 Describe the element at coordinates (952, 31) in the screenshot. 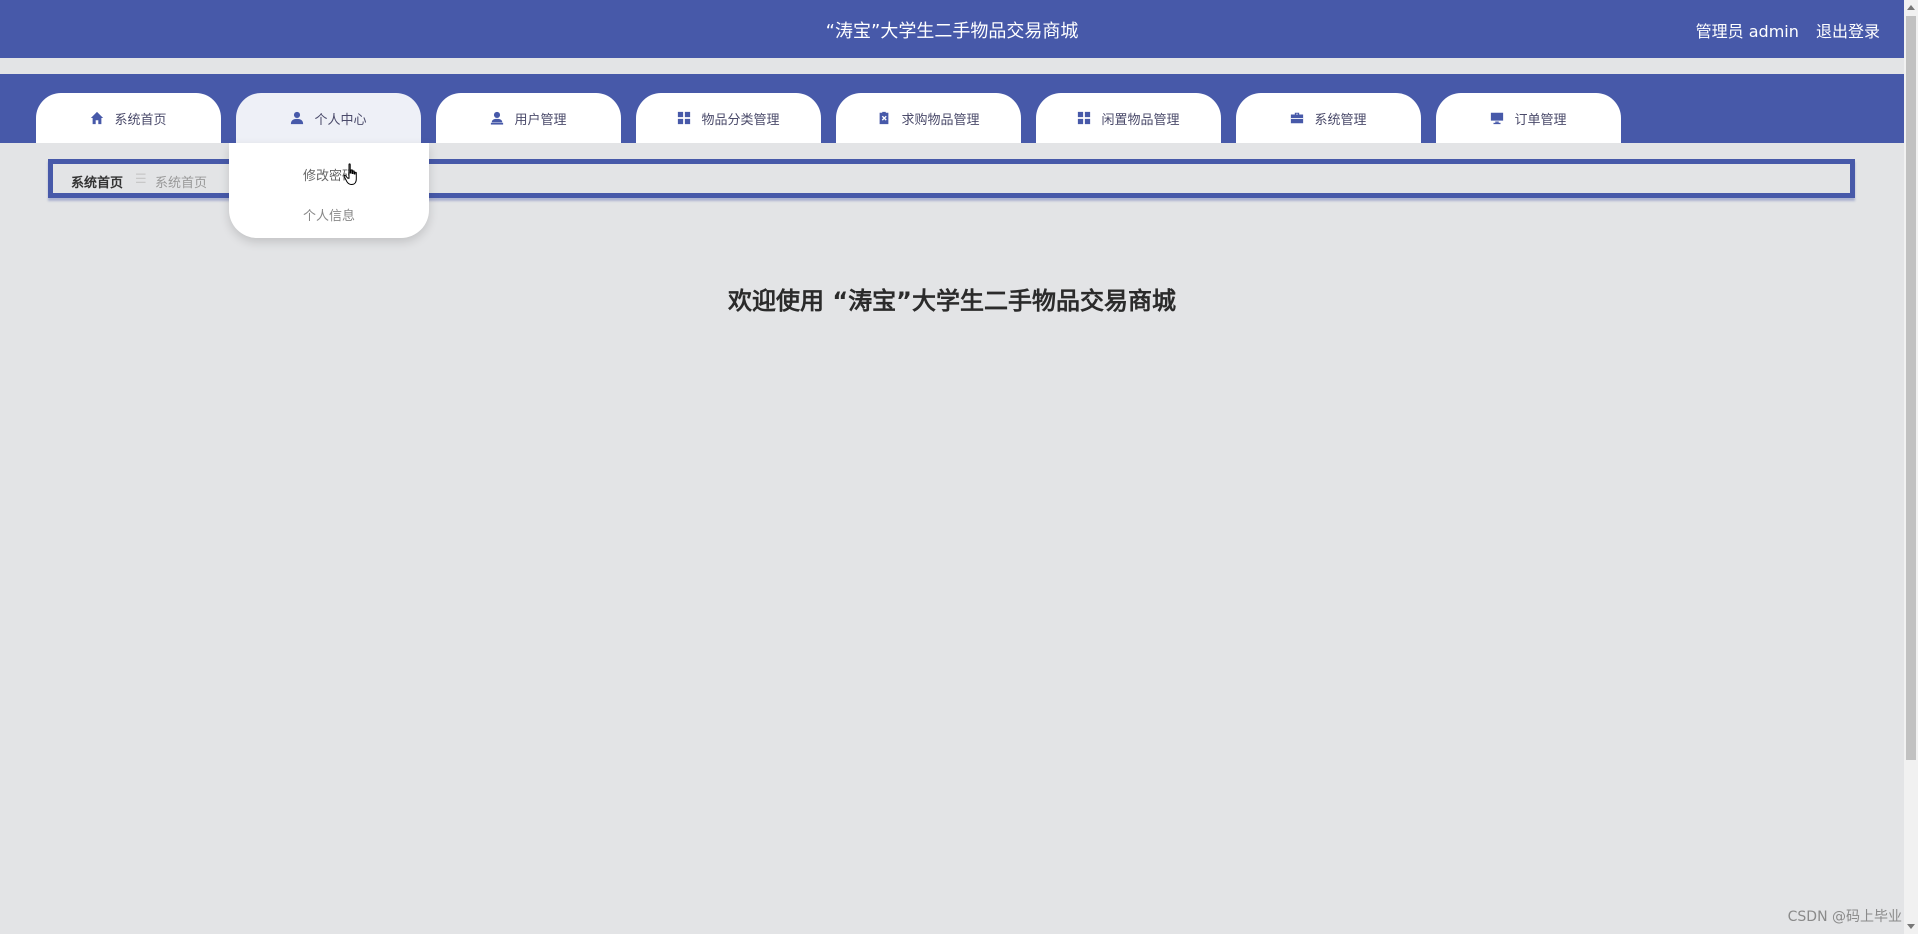

I see `site-title: “涛宝”大学生二手物品交易商城` at that location.